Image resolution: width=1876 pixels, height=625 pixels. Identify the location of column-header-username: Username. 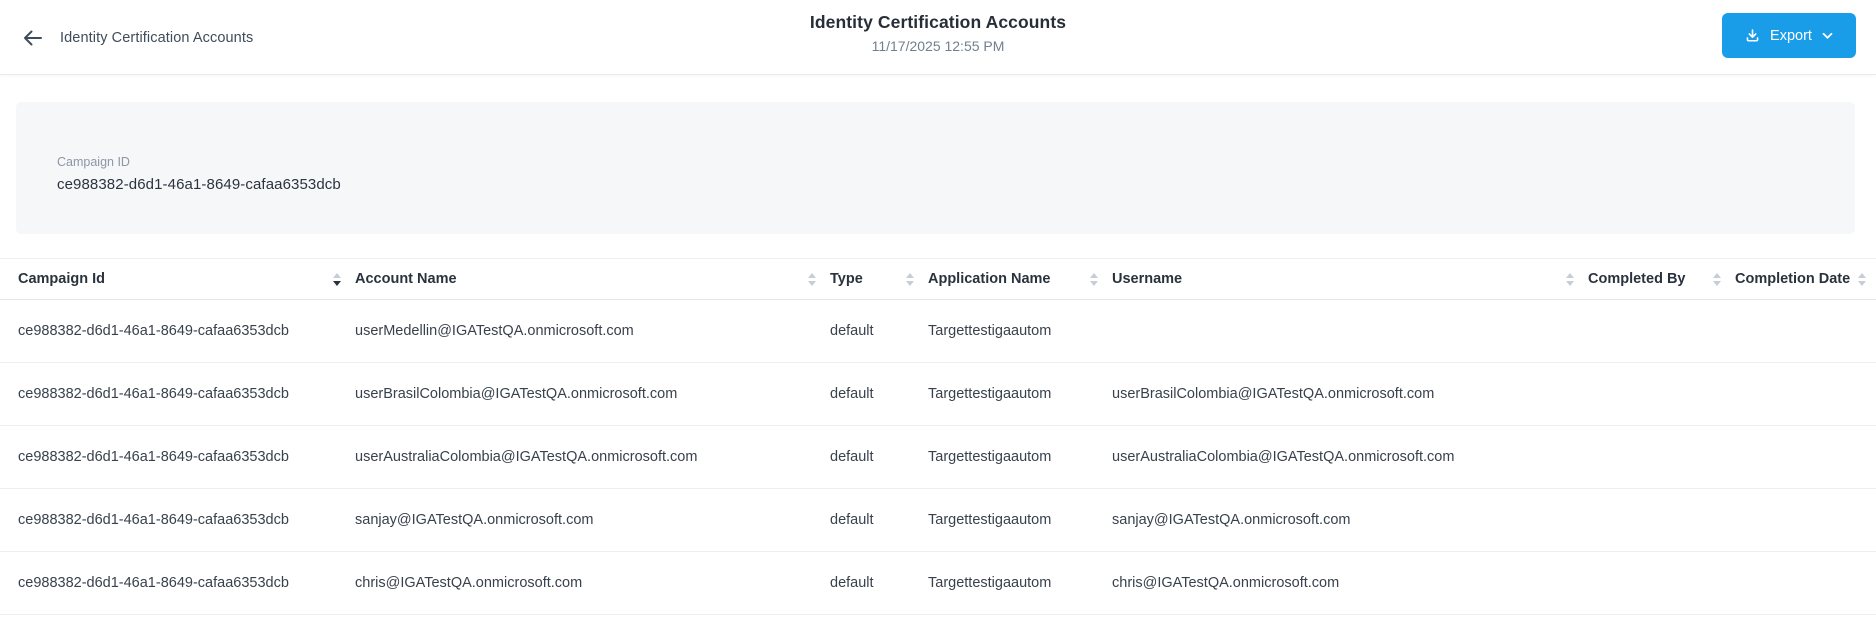
(1350, 279).